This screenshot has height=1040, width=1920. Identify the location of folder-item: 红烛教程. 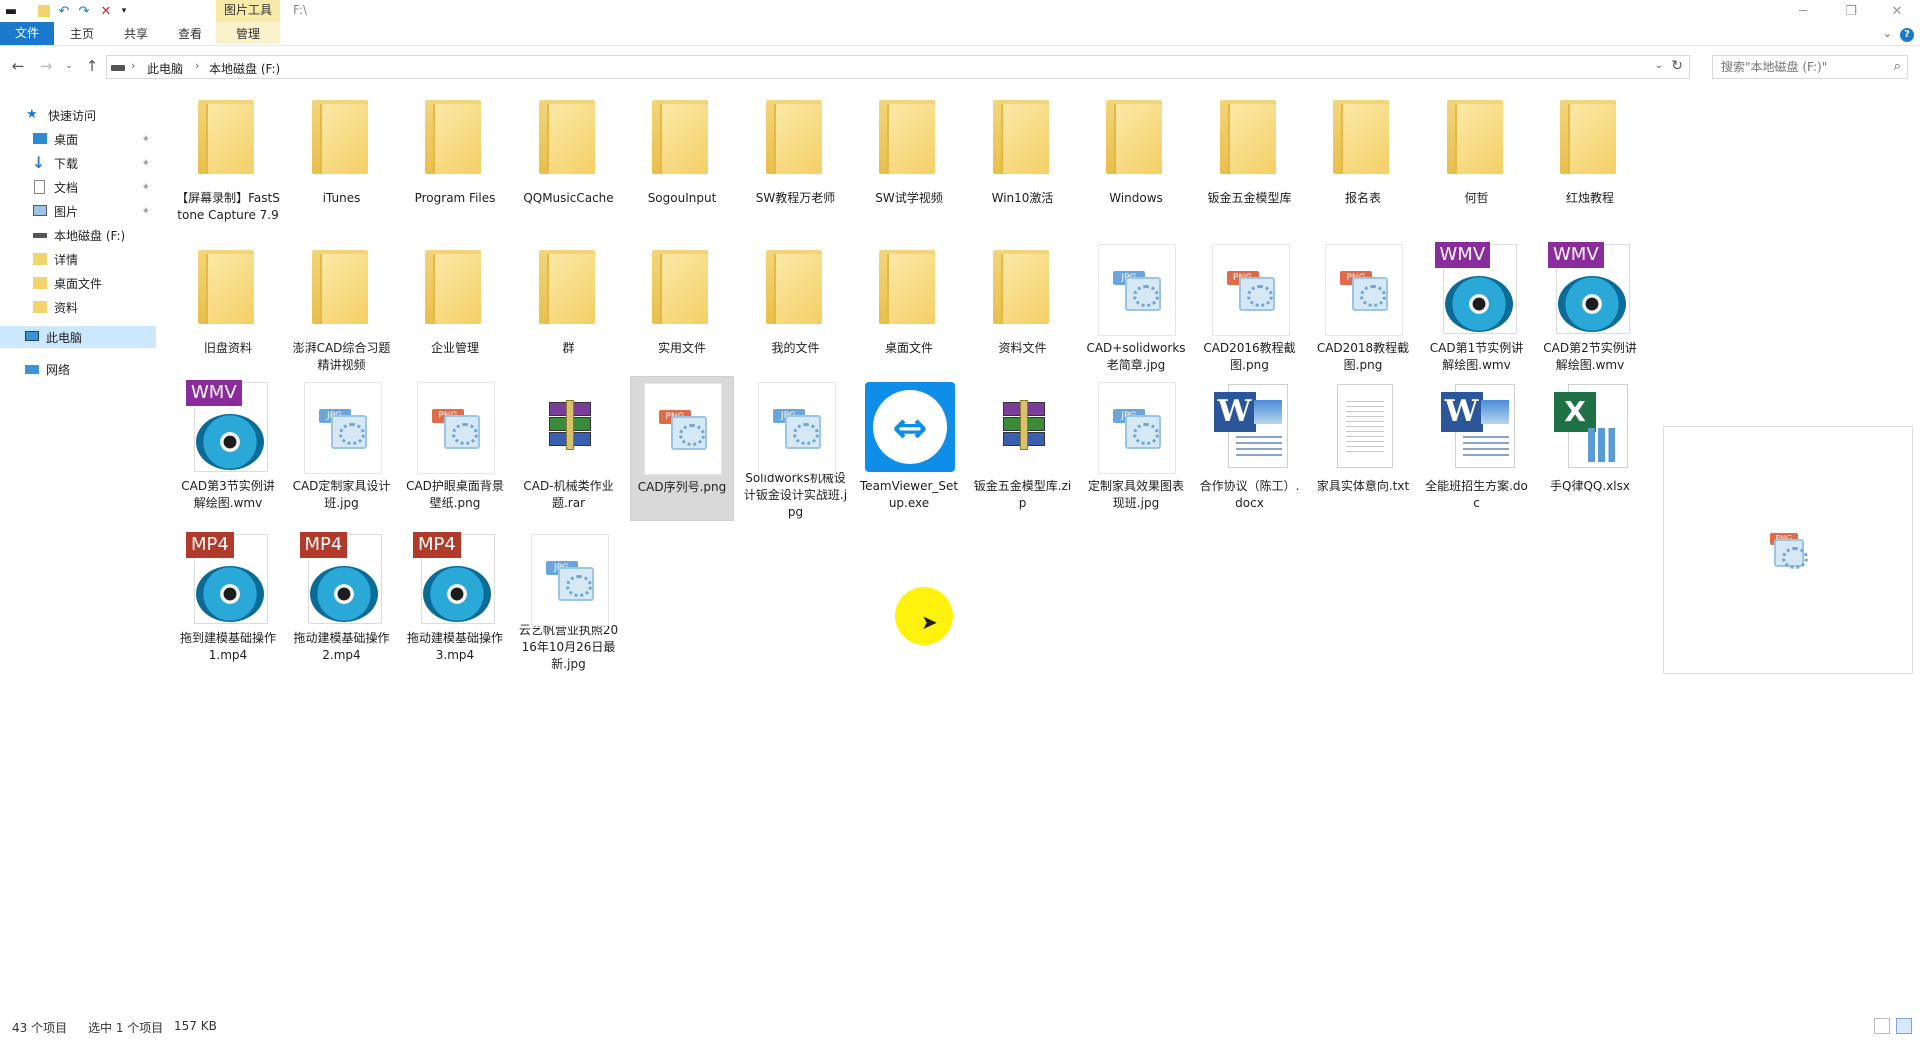
(1590, 160).